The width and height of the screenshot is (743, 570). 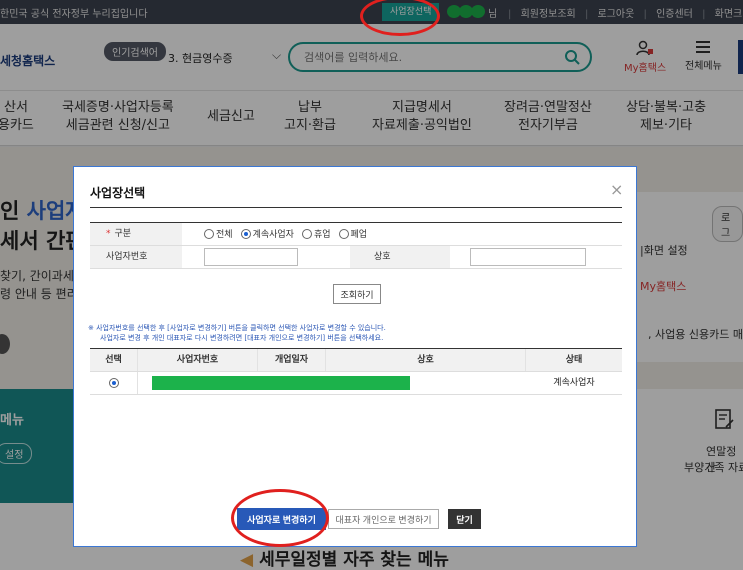 I want to click on bizno-label: 사업자번호, so click(x=136, y=257).